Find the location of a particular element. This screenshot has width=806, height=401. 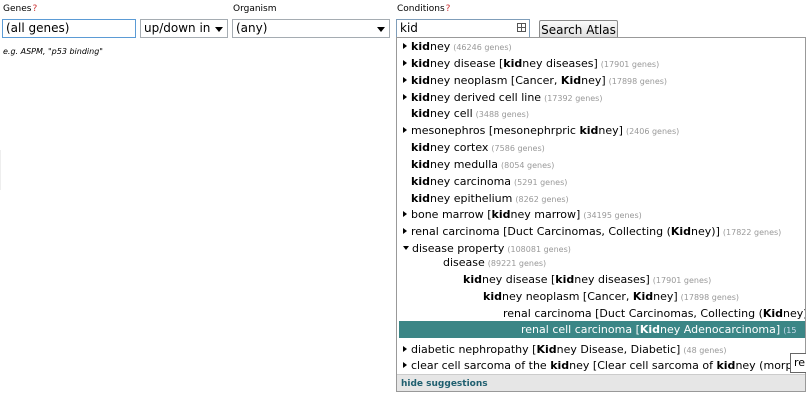

suggestion-text-part: disease is located at coordinates (464, 262).